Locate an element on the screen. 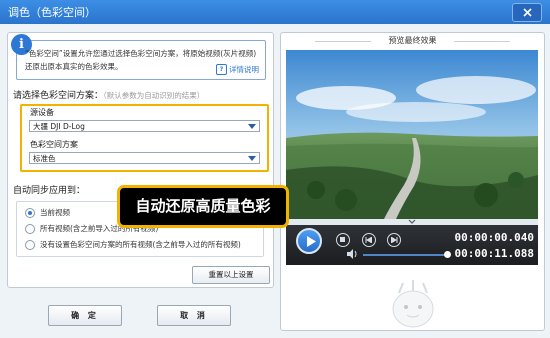  play-icon is located at coordinates (311, 241).